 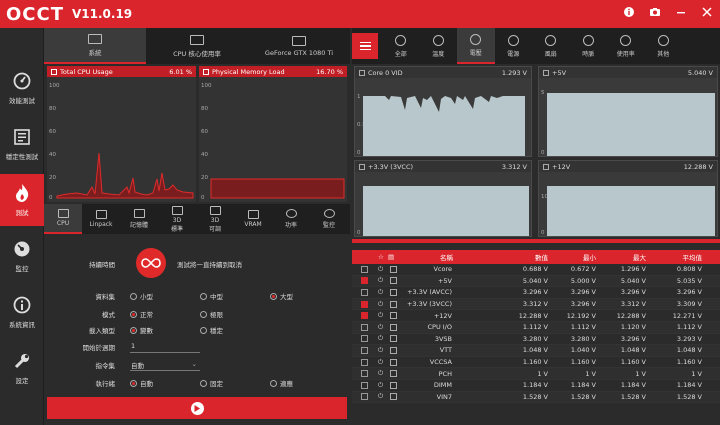 I want to click on tab-cpu-core-usage: CPU 核心使用率, so click(x=197, y=46).